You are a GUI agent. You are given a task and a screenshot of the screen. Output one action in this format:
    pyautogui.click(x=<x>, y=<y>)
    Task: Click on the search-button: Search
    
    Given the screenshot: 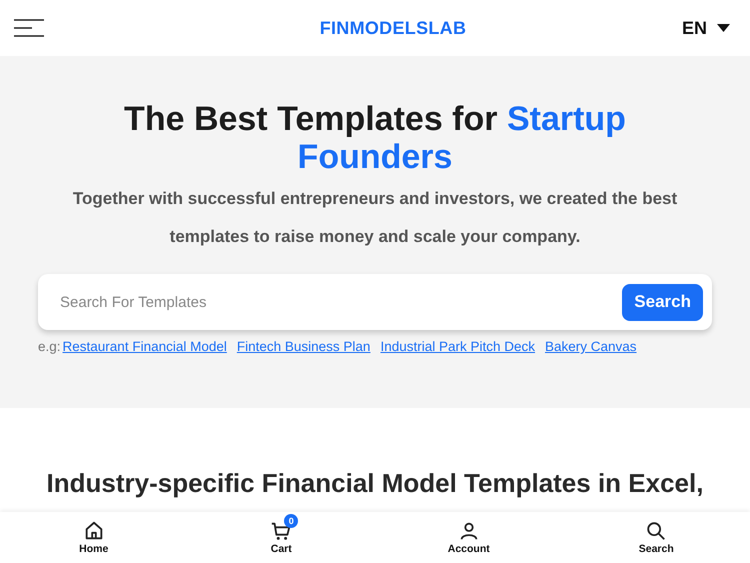 What is the action you would take?
    pyautogui.click(x=662, y=302)
    